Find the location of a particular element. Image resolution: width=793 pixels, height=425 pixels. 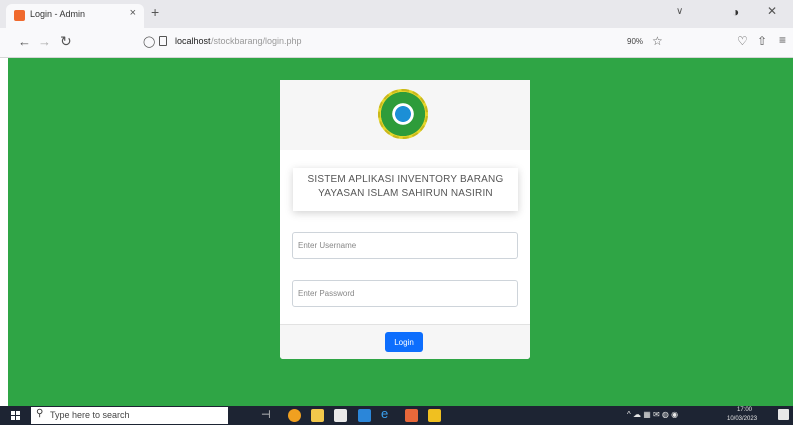

store-icon is located at coordinates (340, 415).